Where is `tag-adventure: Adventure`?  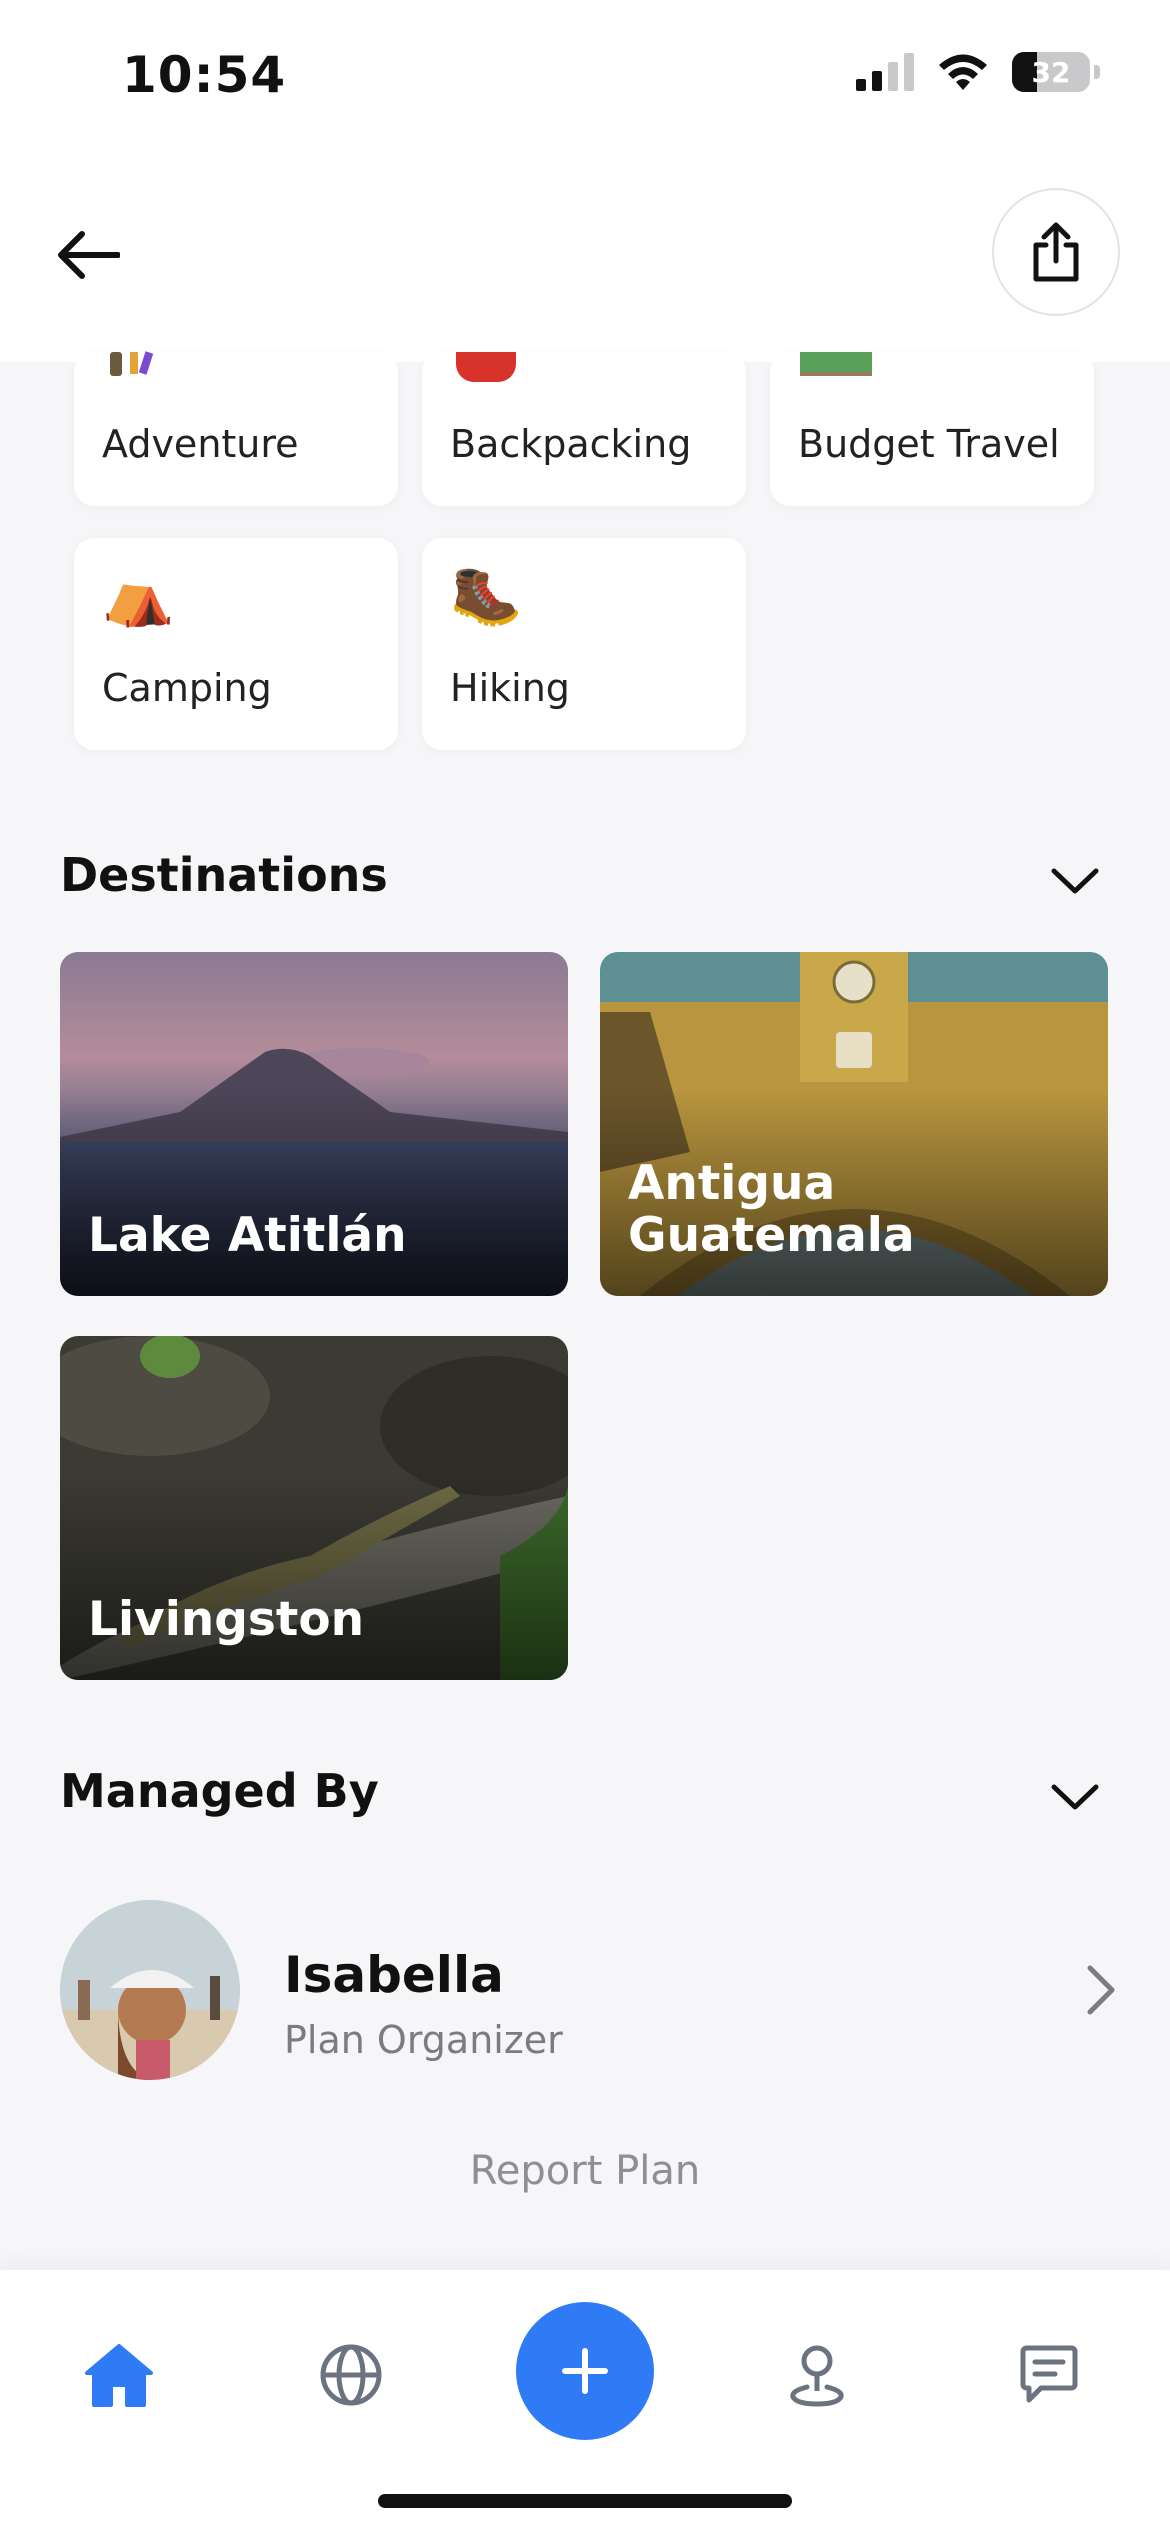 tag-adventure: Adventure is located at coordinates (236, 428).